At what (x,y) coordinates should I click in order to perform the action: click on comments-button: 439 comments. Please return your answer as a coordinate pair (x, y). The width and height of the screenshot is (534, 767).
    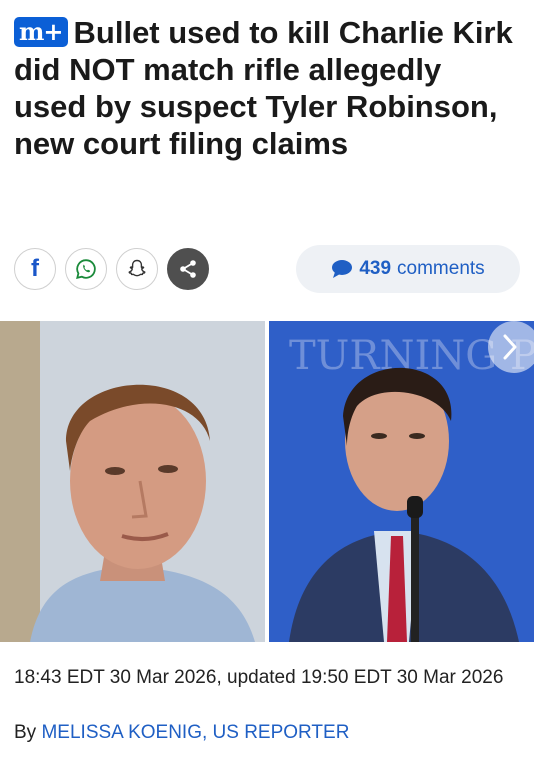
    Looking at the image, I should click on (408, 269).